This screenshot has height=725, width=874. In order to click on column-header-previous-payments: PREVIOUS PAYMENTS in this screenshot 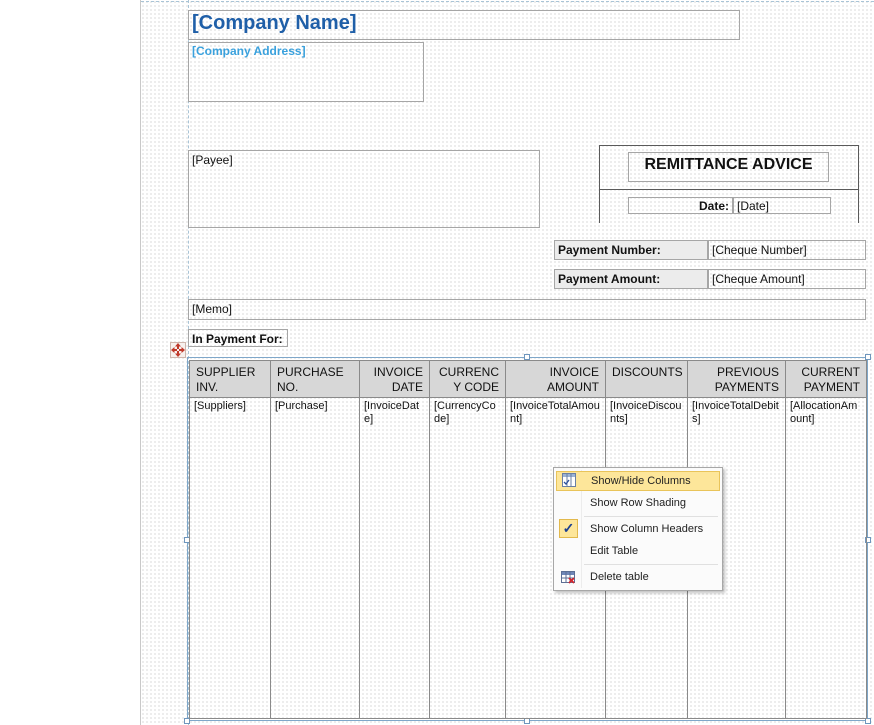, I will do `click(736, 379)`.